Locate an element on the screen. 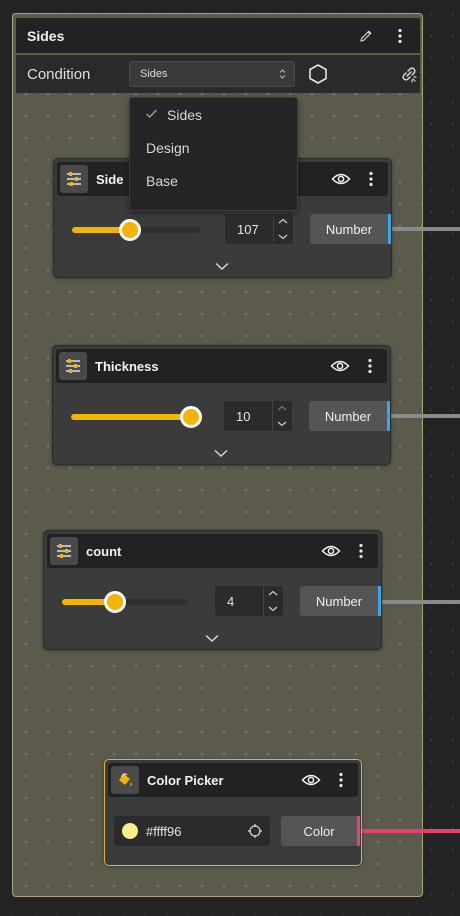 Image resolution: width=460 pixels, height=916 pixels. condition-select-value: Sides is located at coordinates (154, 74).